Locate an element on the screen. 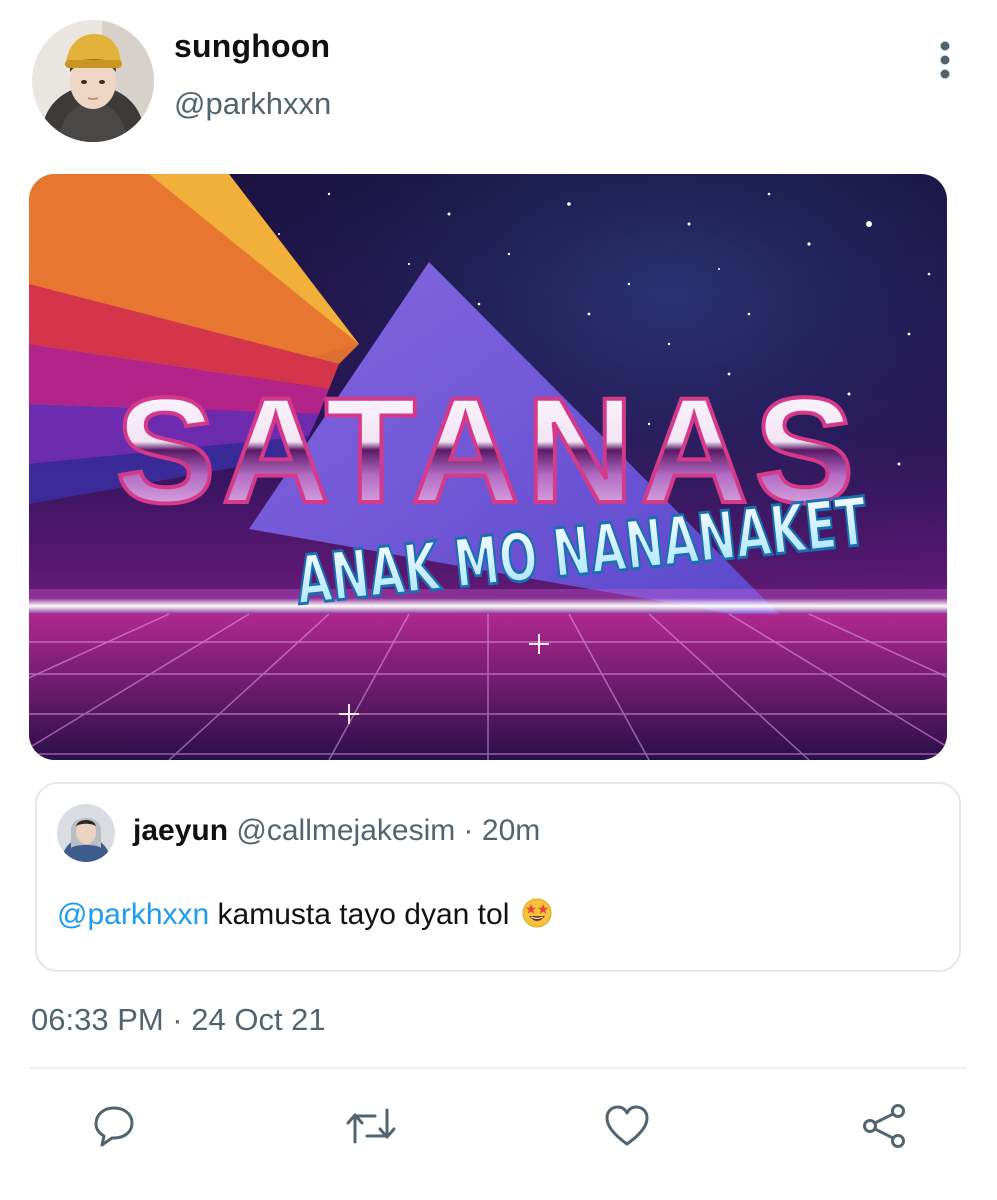 The image size is (997, 1200). quoted-tweet-header: jaeyun @callmejakesim · 20m is located at coordinates (336, 831).